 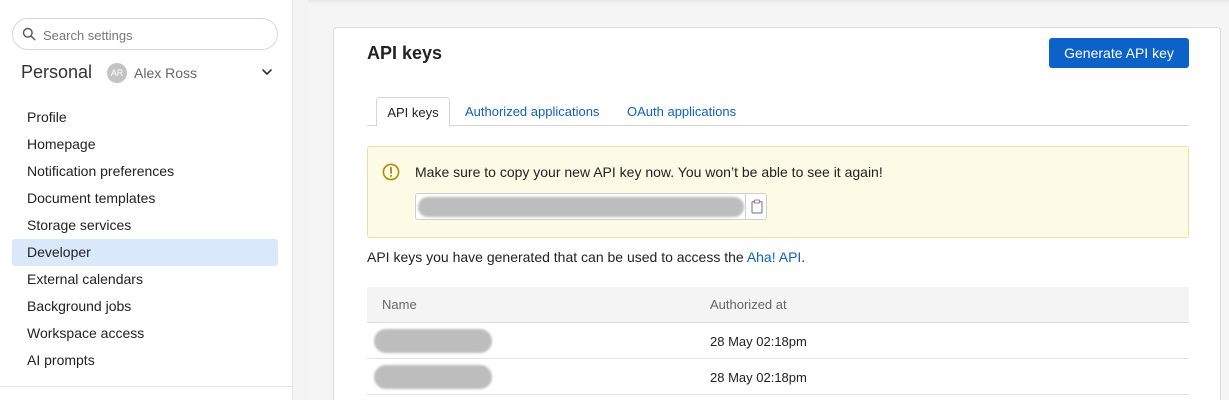 I want to click on user-name: Alex Ross, so click(x=166, y=73).